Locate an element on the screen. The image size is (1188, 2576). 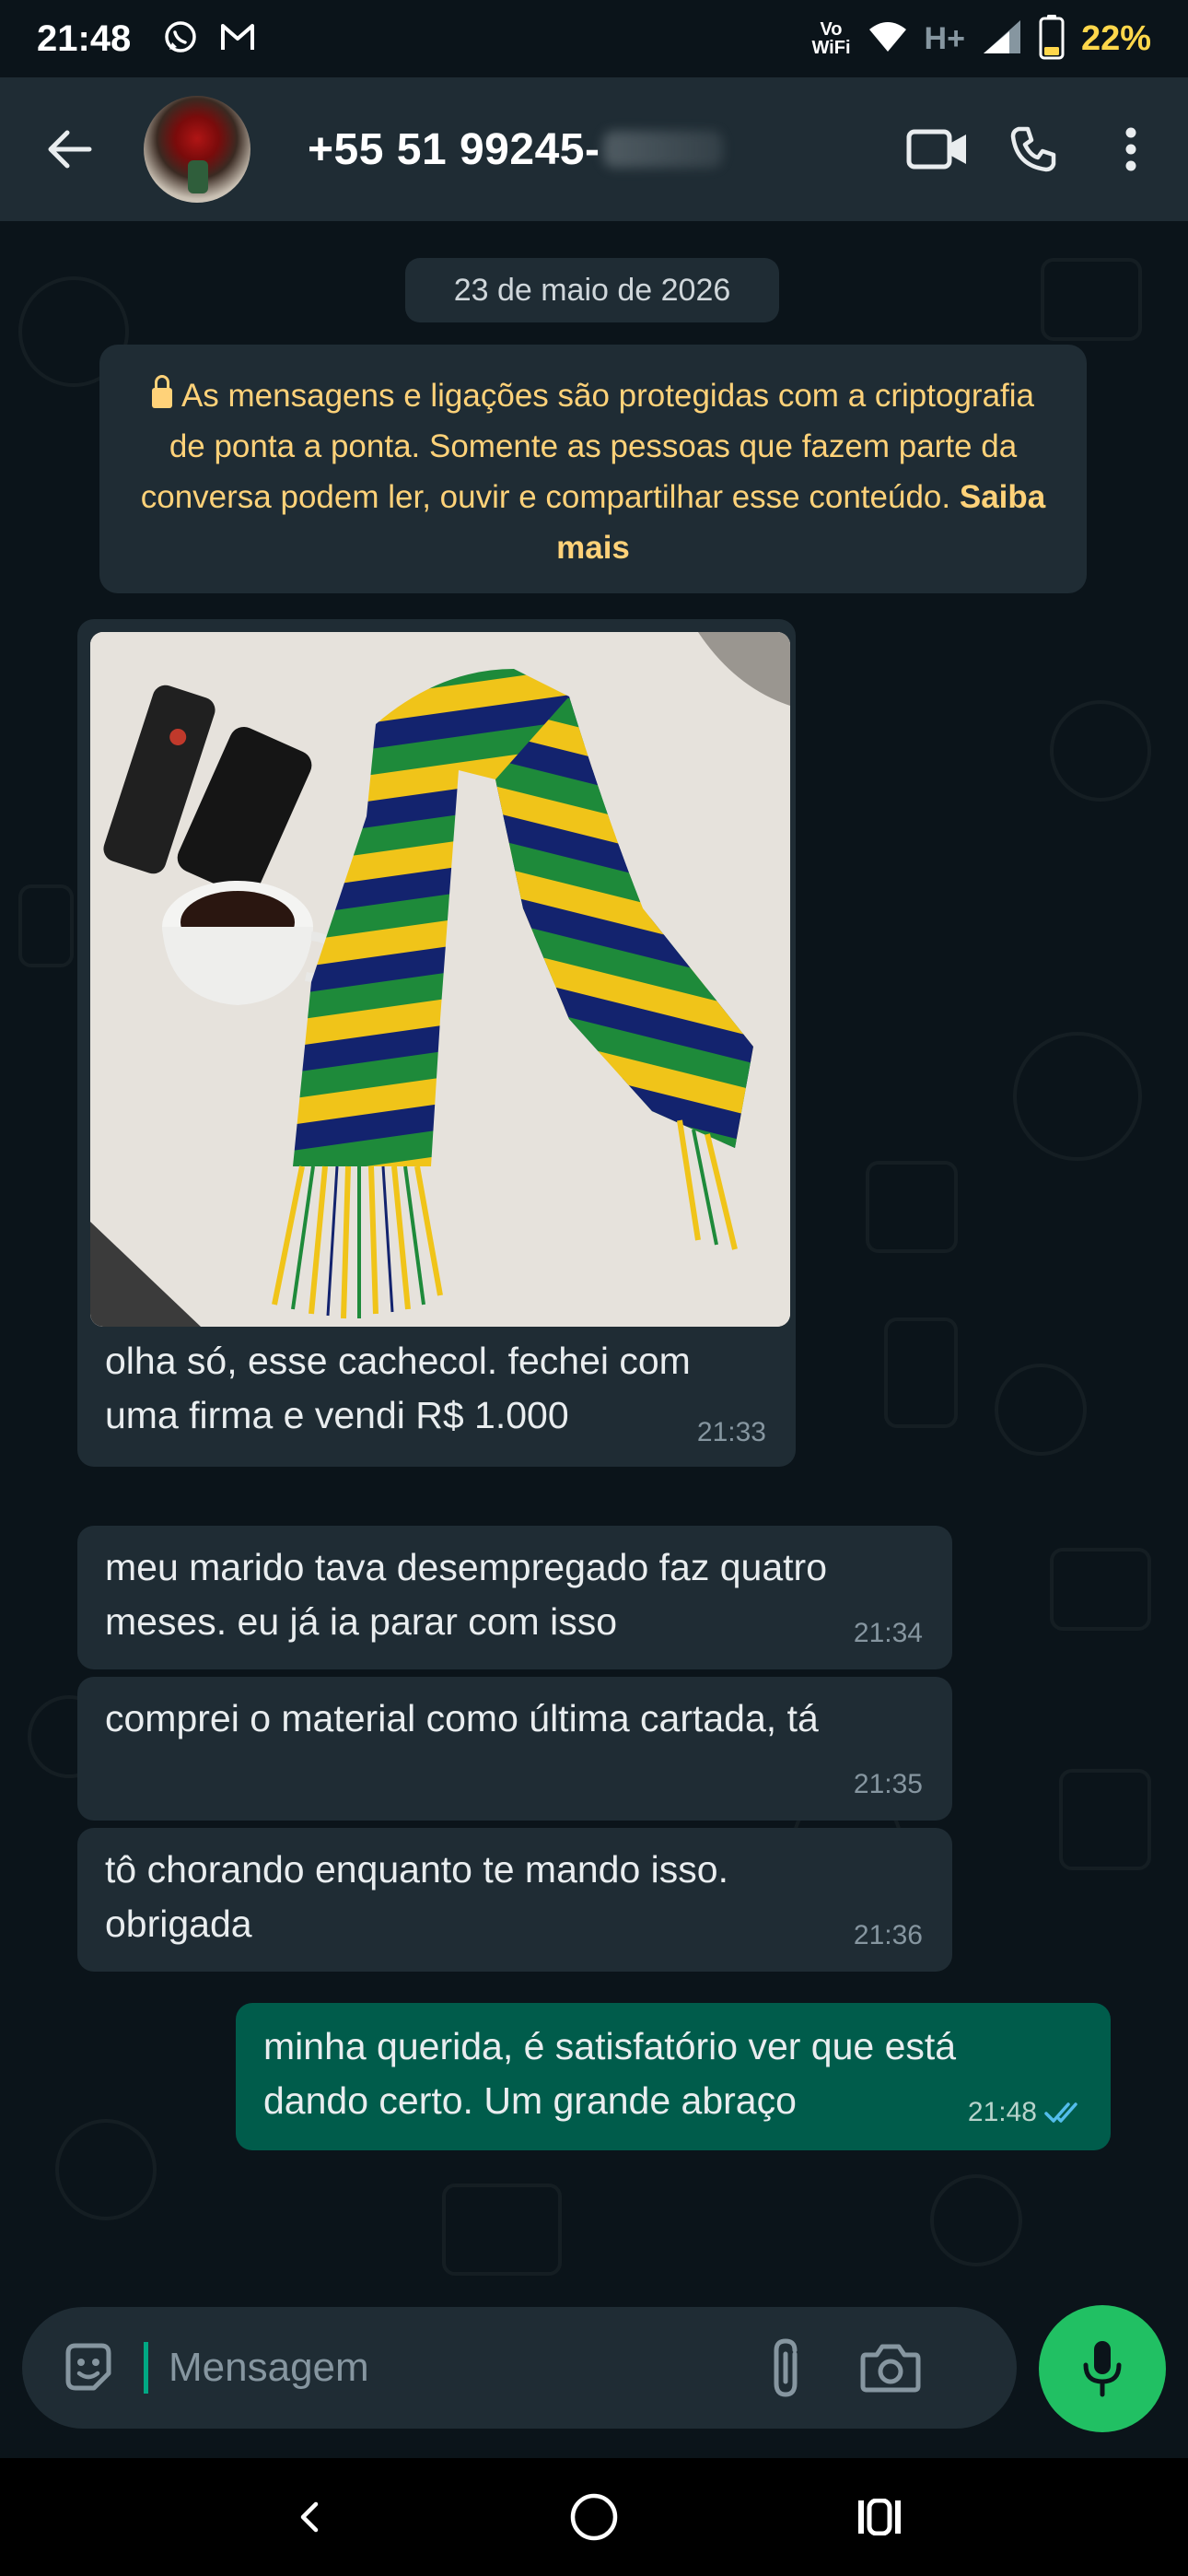
vowifi-indicator: Vo WiFi is located at coordinates (830, 38).